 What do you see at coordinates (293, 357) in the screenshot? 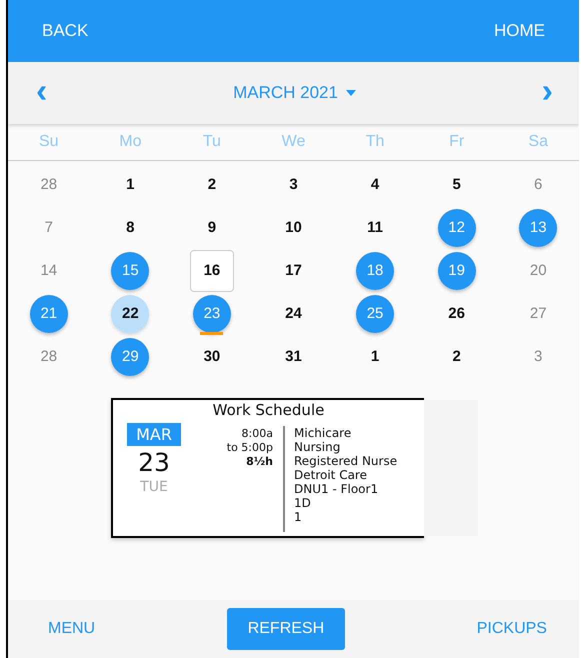
I see `calendar-day: 31` at bounding box center [293, 357].